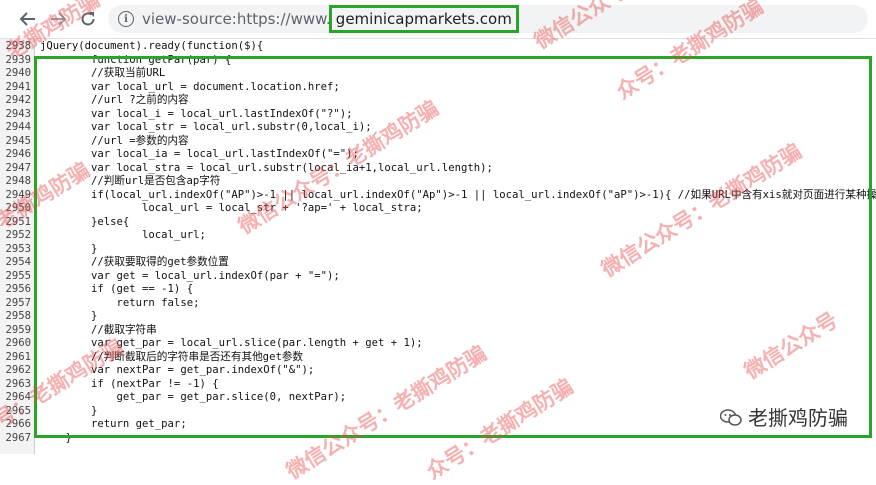 The width and height of the screenshot is (876, 485). I want to click on code-text: //获取当前URL, so click(103, 73).